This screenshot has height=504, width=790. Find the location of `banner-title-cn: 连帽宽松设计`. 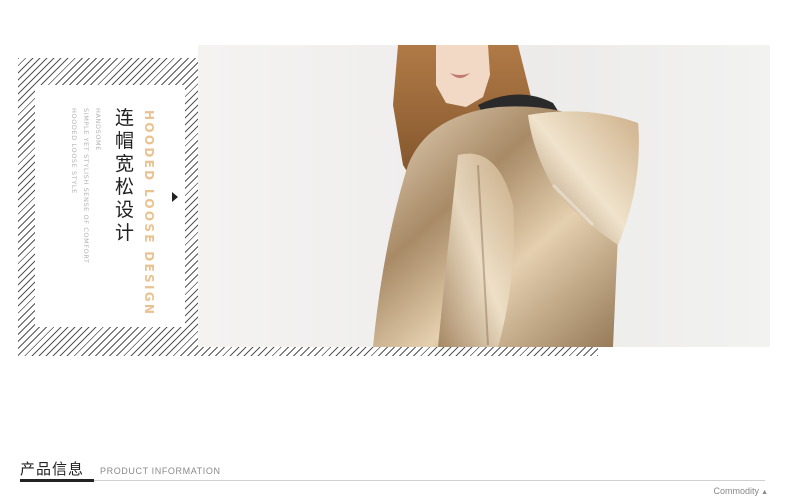

banner-title-cn: 连帽宽松设计 is located at coordinates (125, 175).